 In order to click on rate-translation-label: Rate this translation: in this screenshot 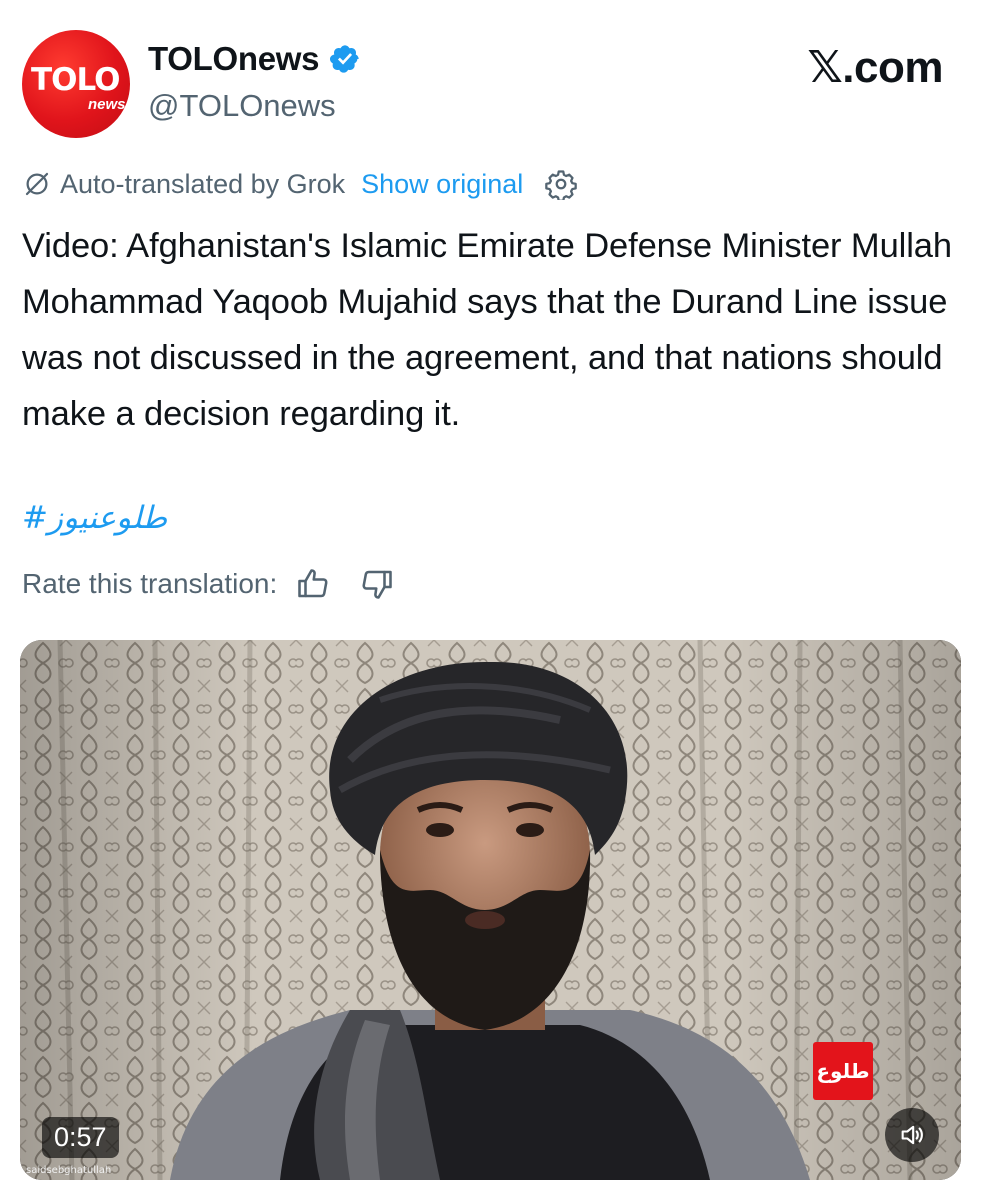, I will do `click(150, 583)`.